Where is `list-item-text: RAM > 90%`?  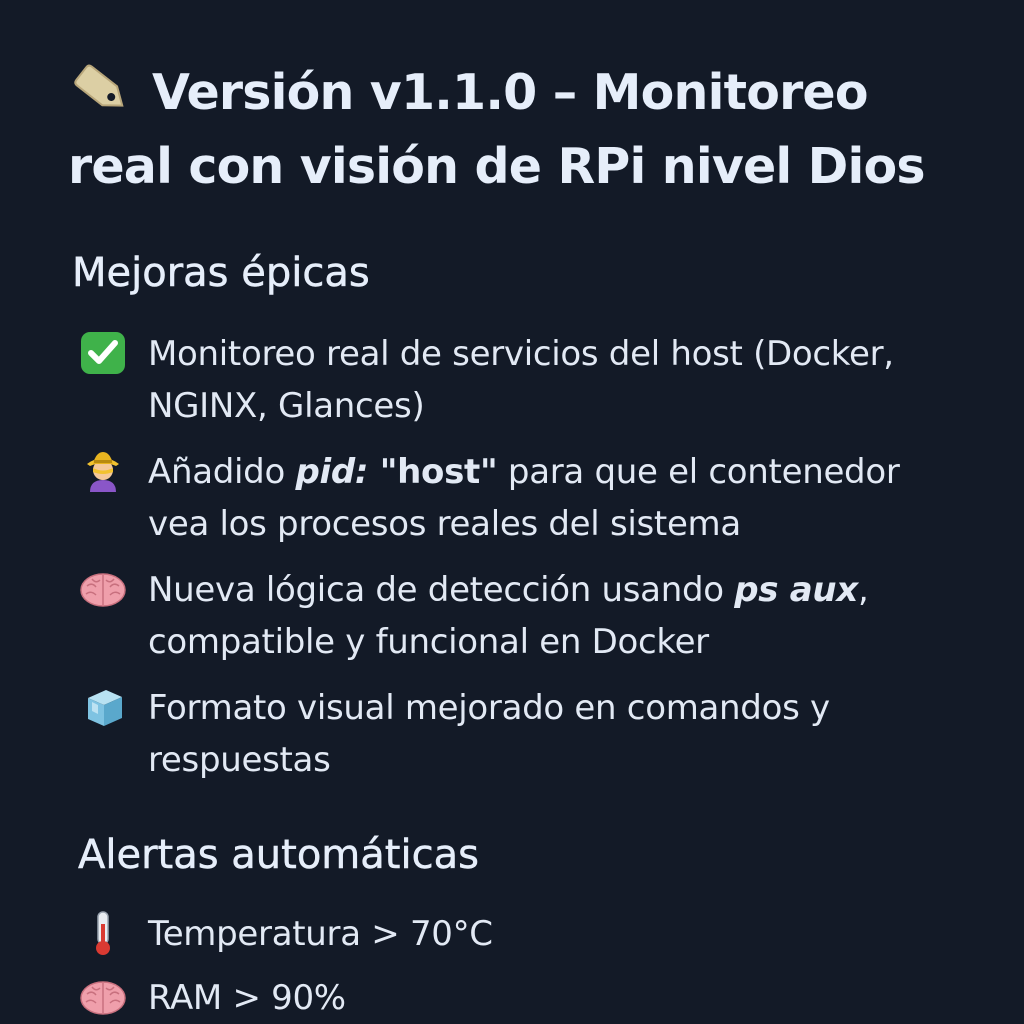 list-item-text: RAM > 90% is located at coordinates (247, 998).